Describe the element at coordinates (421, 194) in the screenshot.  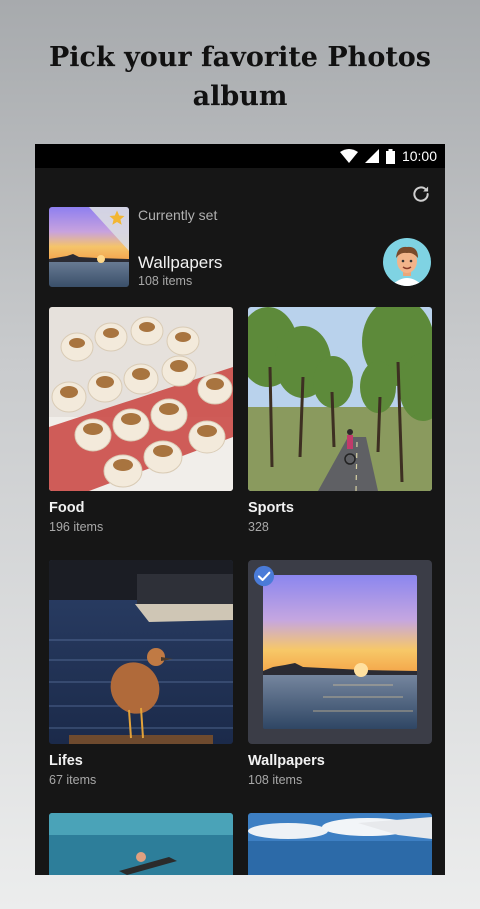
I see `refresh-icon` at that location.